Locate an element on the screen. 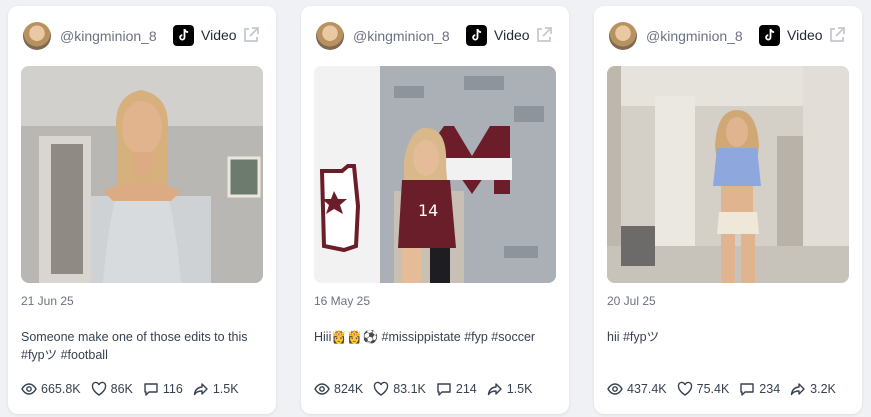 This screenshot has height=417, width=871. views-count: 437.4K is located at coordinates (647, 389).